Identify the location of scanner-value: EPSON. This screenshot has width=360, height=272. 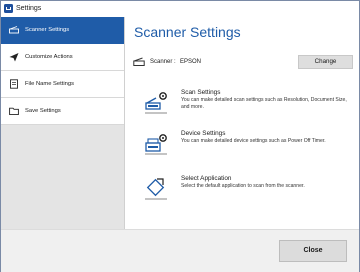
(191, 62).